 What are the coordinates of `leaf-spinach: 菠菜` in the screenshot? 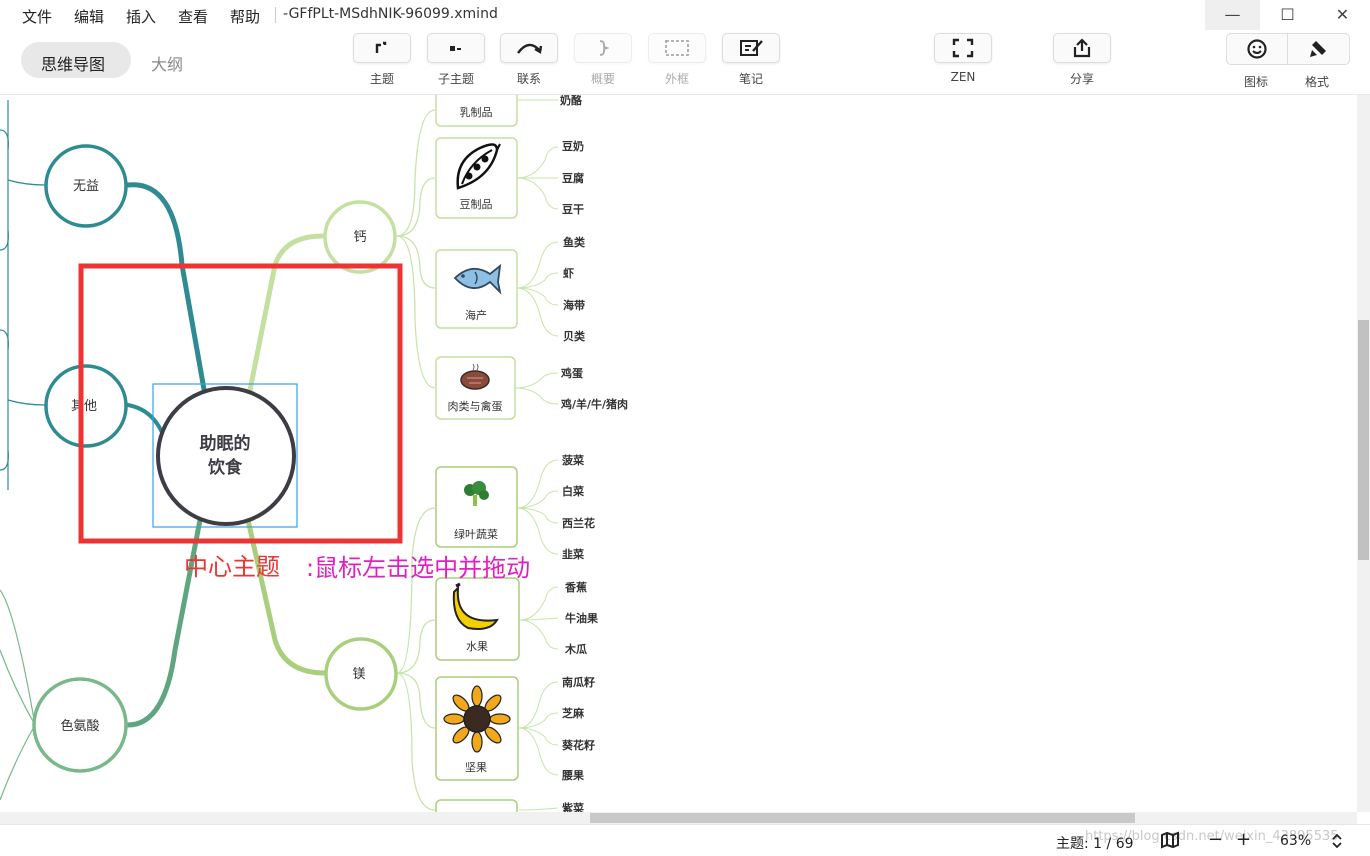 It's located at (573, 460).